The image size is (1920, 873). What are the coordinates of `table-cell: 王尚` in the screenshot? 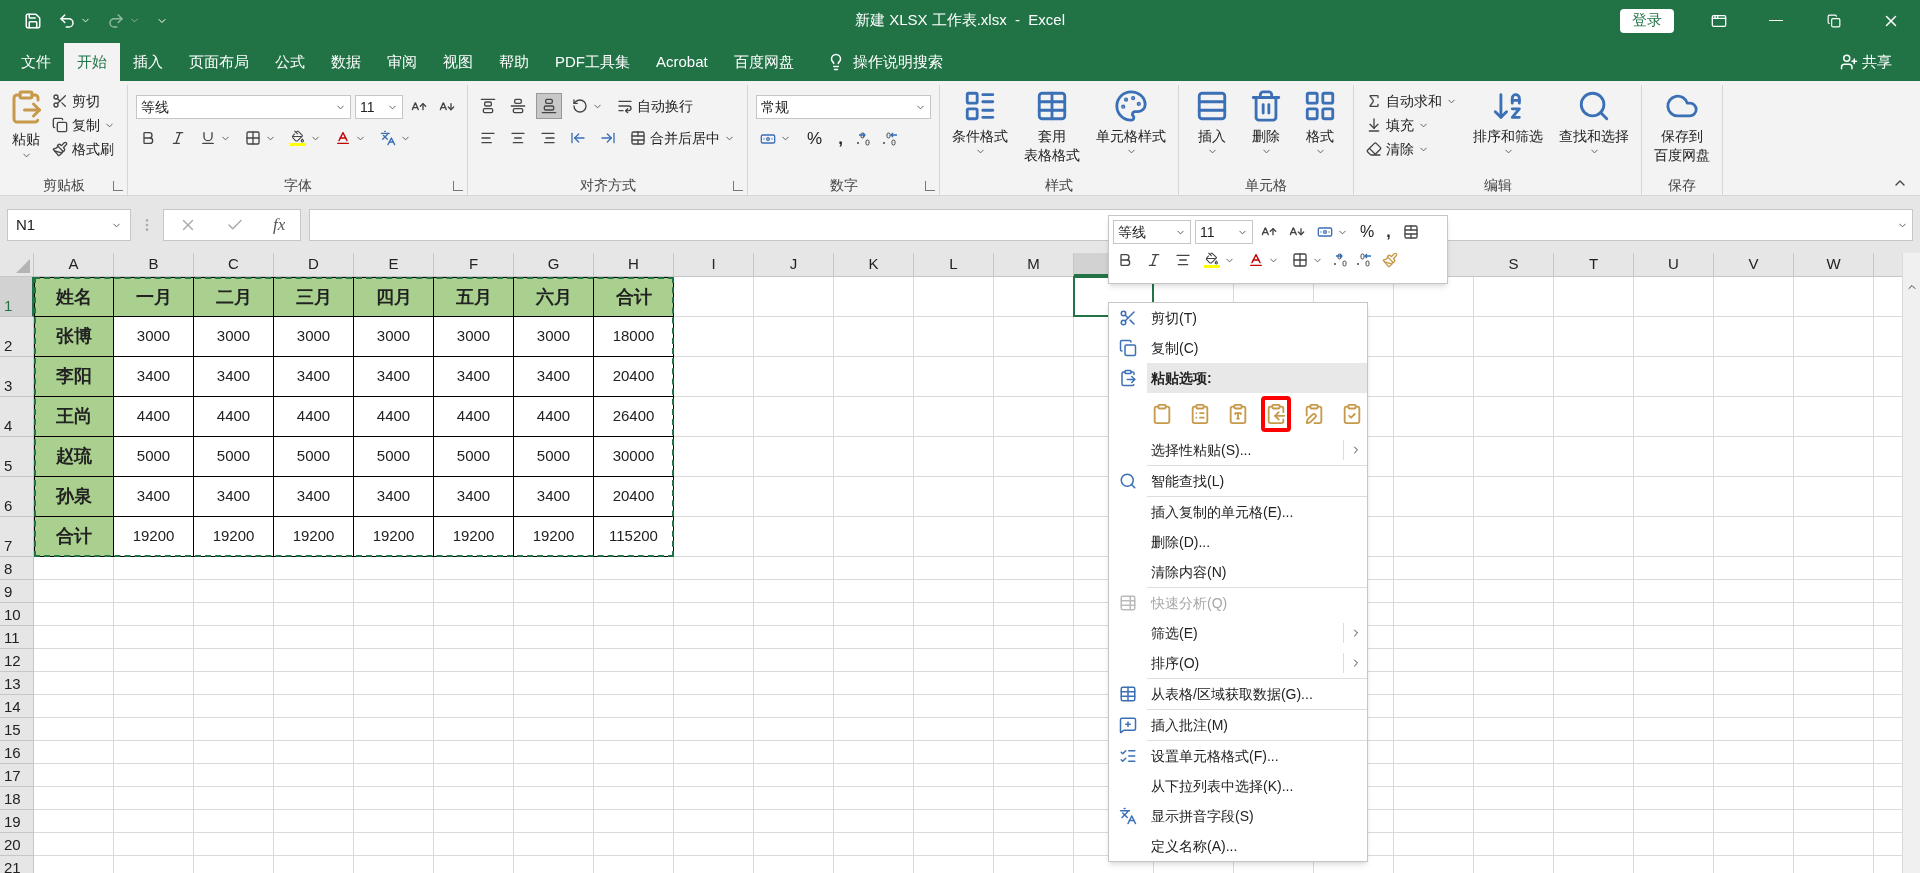 It's located at (74, 417).